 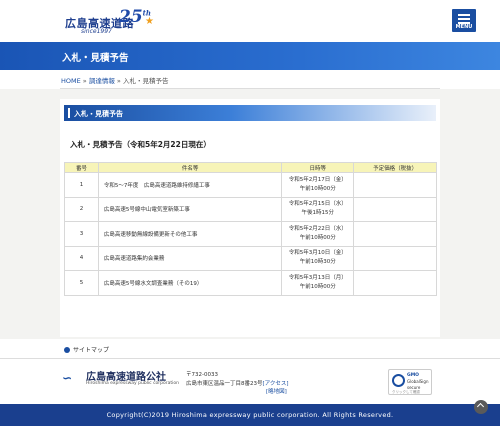 What do you see at coordinates (250, 21) in the screenshot?
I see `site-header: 広島高速道路 since1997 25th ★ MENU` at bounding box center [250, 21].